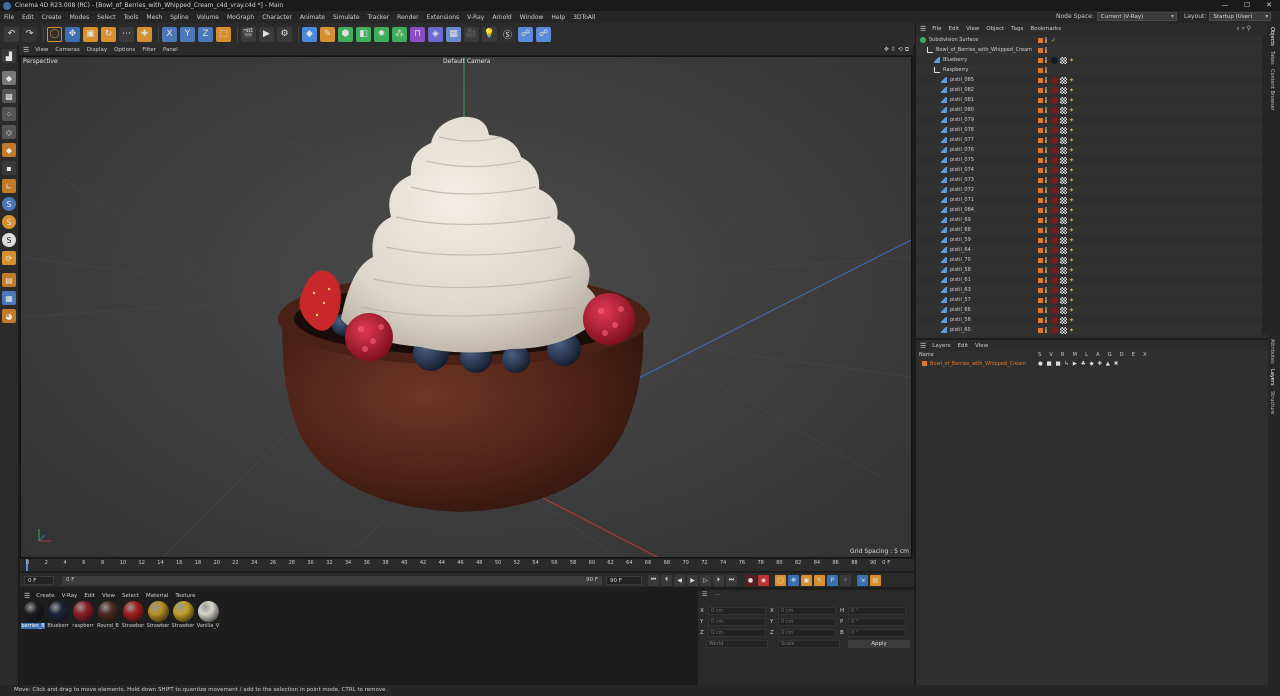 The width and height of the screenshot is (1280, 696). I want to click on object-row: pistil_59 ✦, so click(1088, 240).